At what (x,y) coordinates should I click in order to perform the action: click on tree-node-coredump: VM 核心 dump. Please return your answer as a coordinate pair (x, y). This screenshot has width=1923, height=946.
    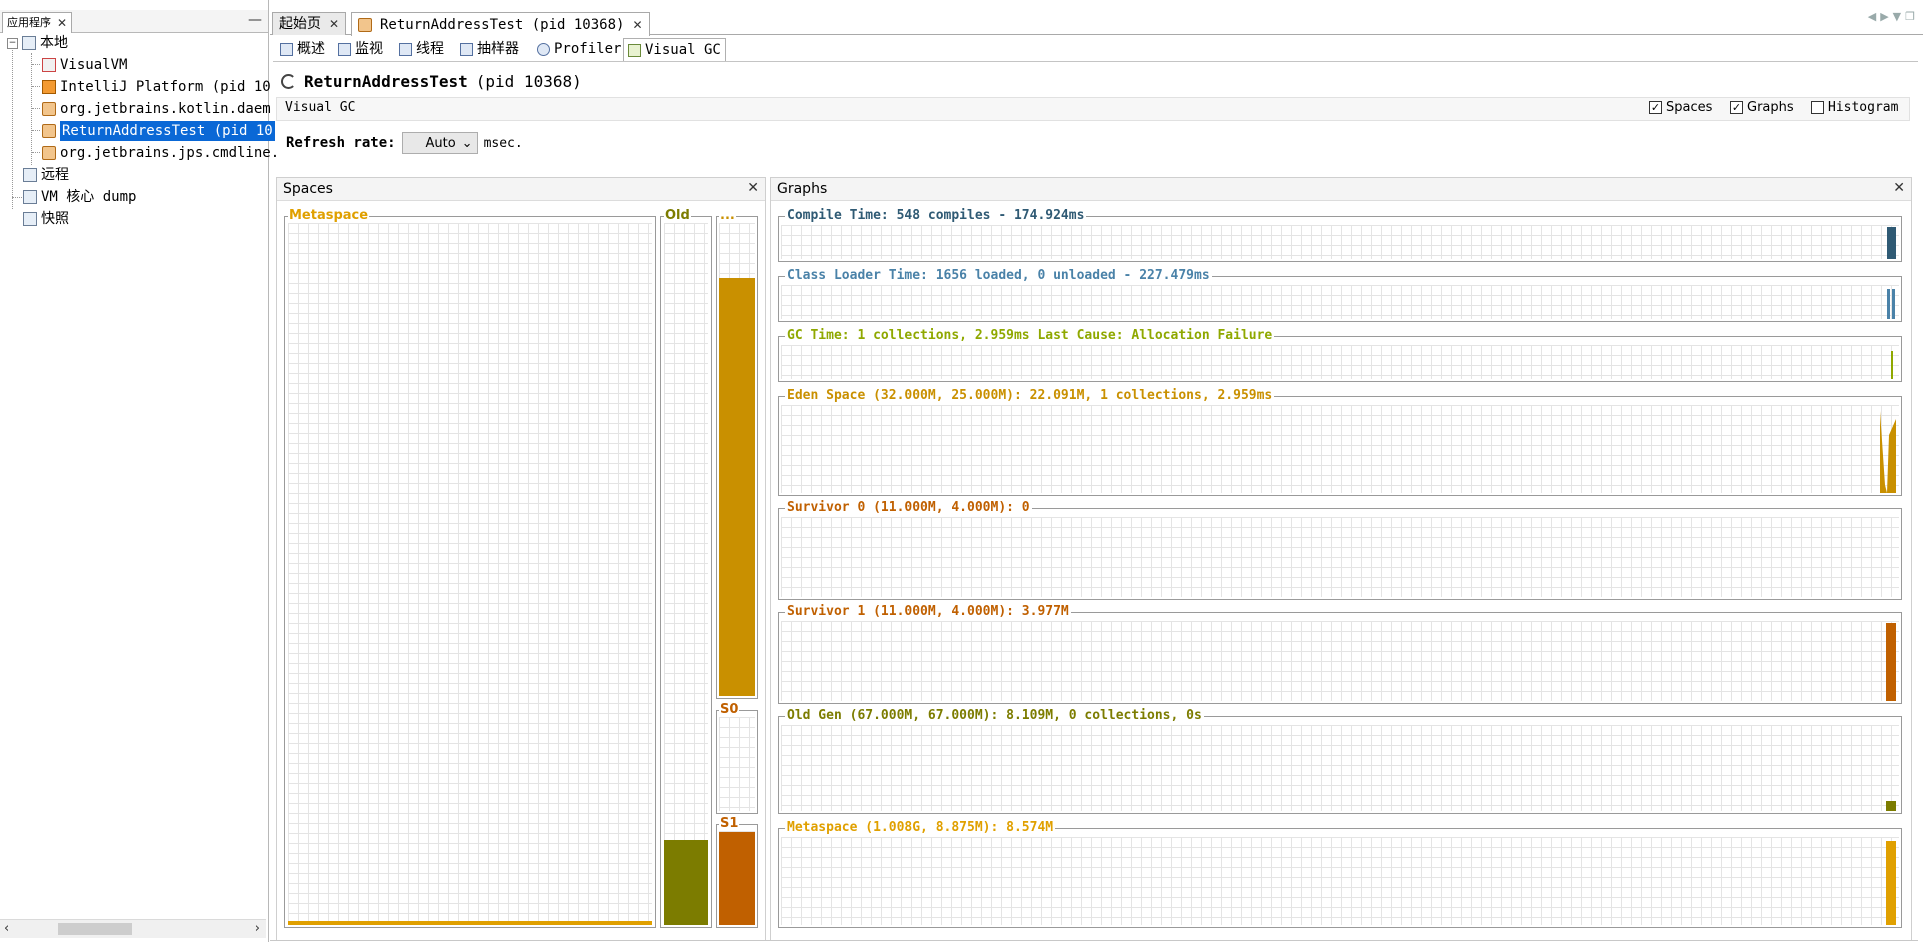
    Looking at the image, I should click on (79, 197).